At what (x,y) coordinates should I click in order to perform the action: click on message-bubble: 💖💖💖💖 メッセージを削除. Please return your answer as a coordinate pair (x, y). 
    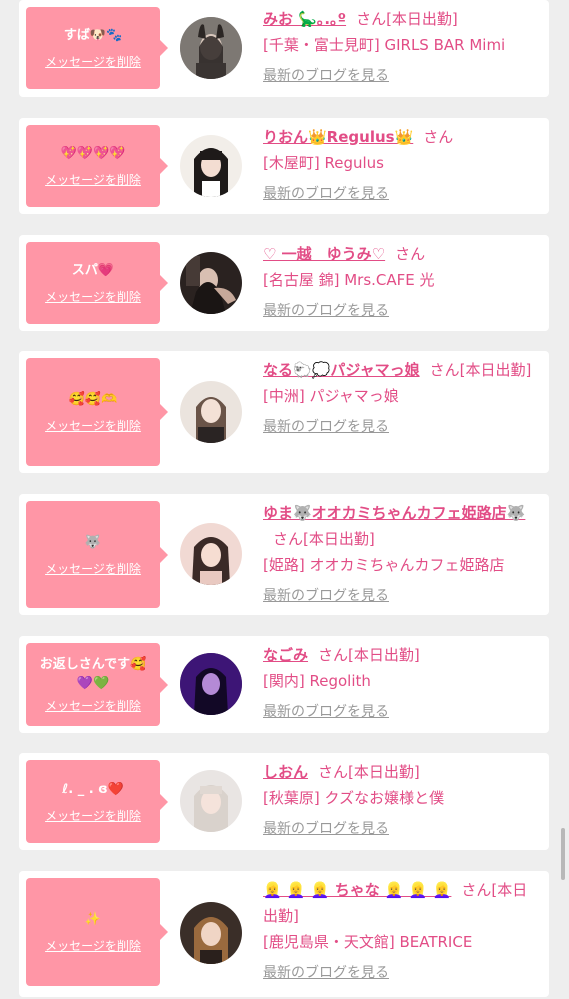
    Looking at the image, I should click on (97, 166).